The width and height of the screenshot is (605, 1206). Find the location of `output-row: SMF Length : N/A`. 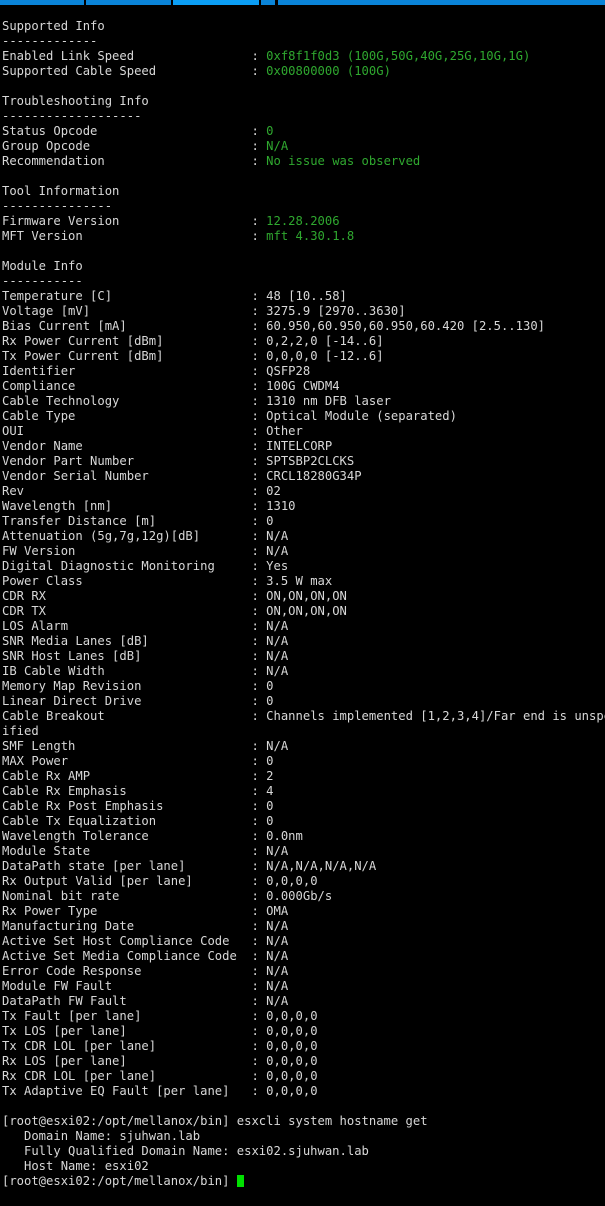

output-row: SMF Length : N/A is located at coordinates (303, 746).